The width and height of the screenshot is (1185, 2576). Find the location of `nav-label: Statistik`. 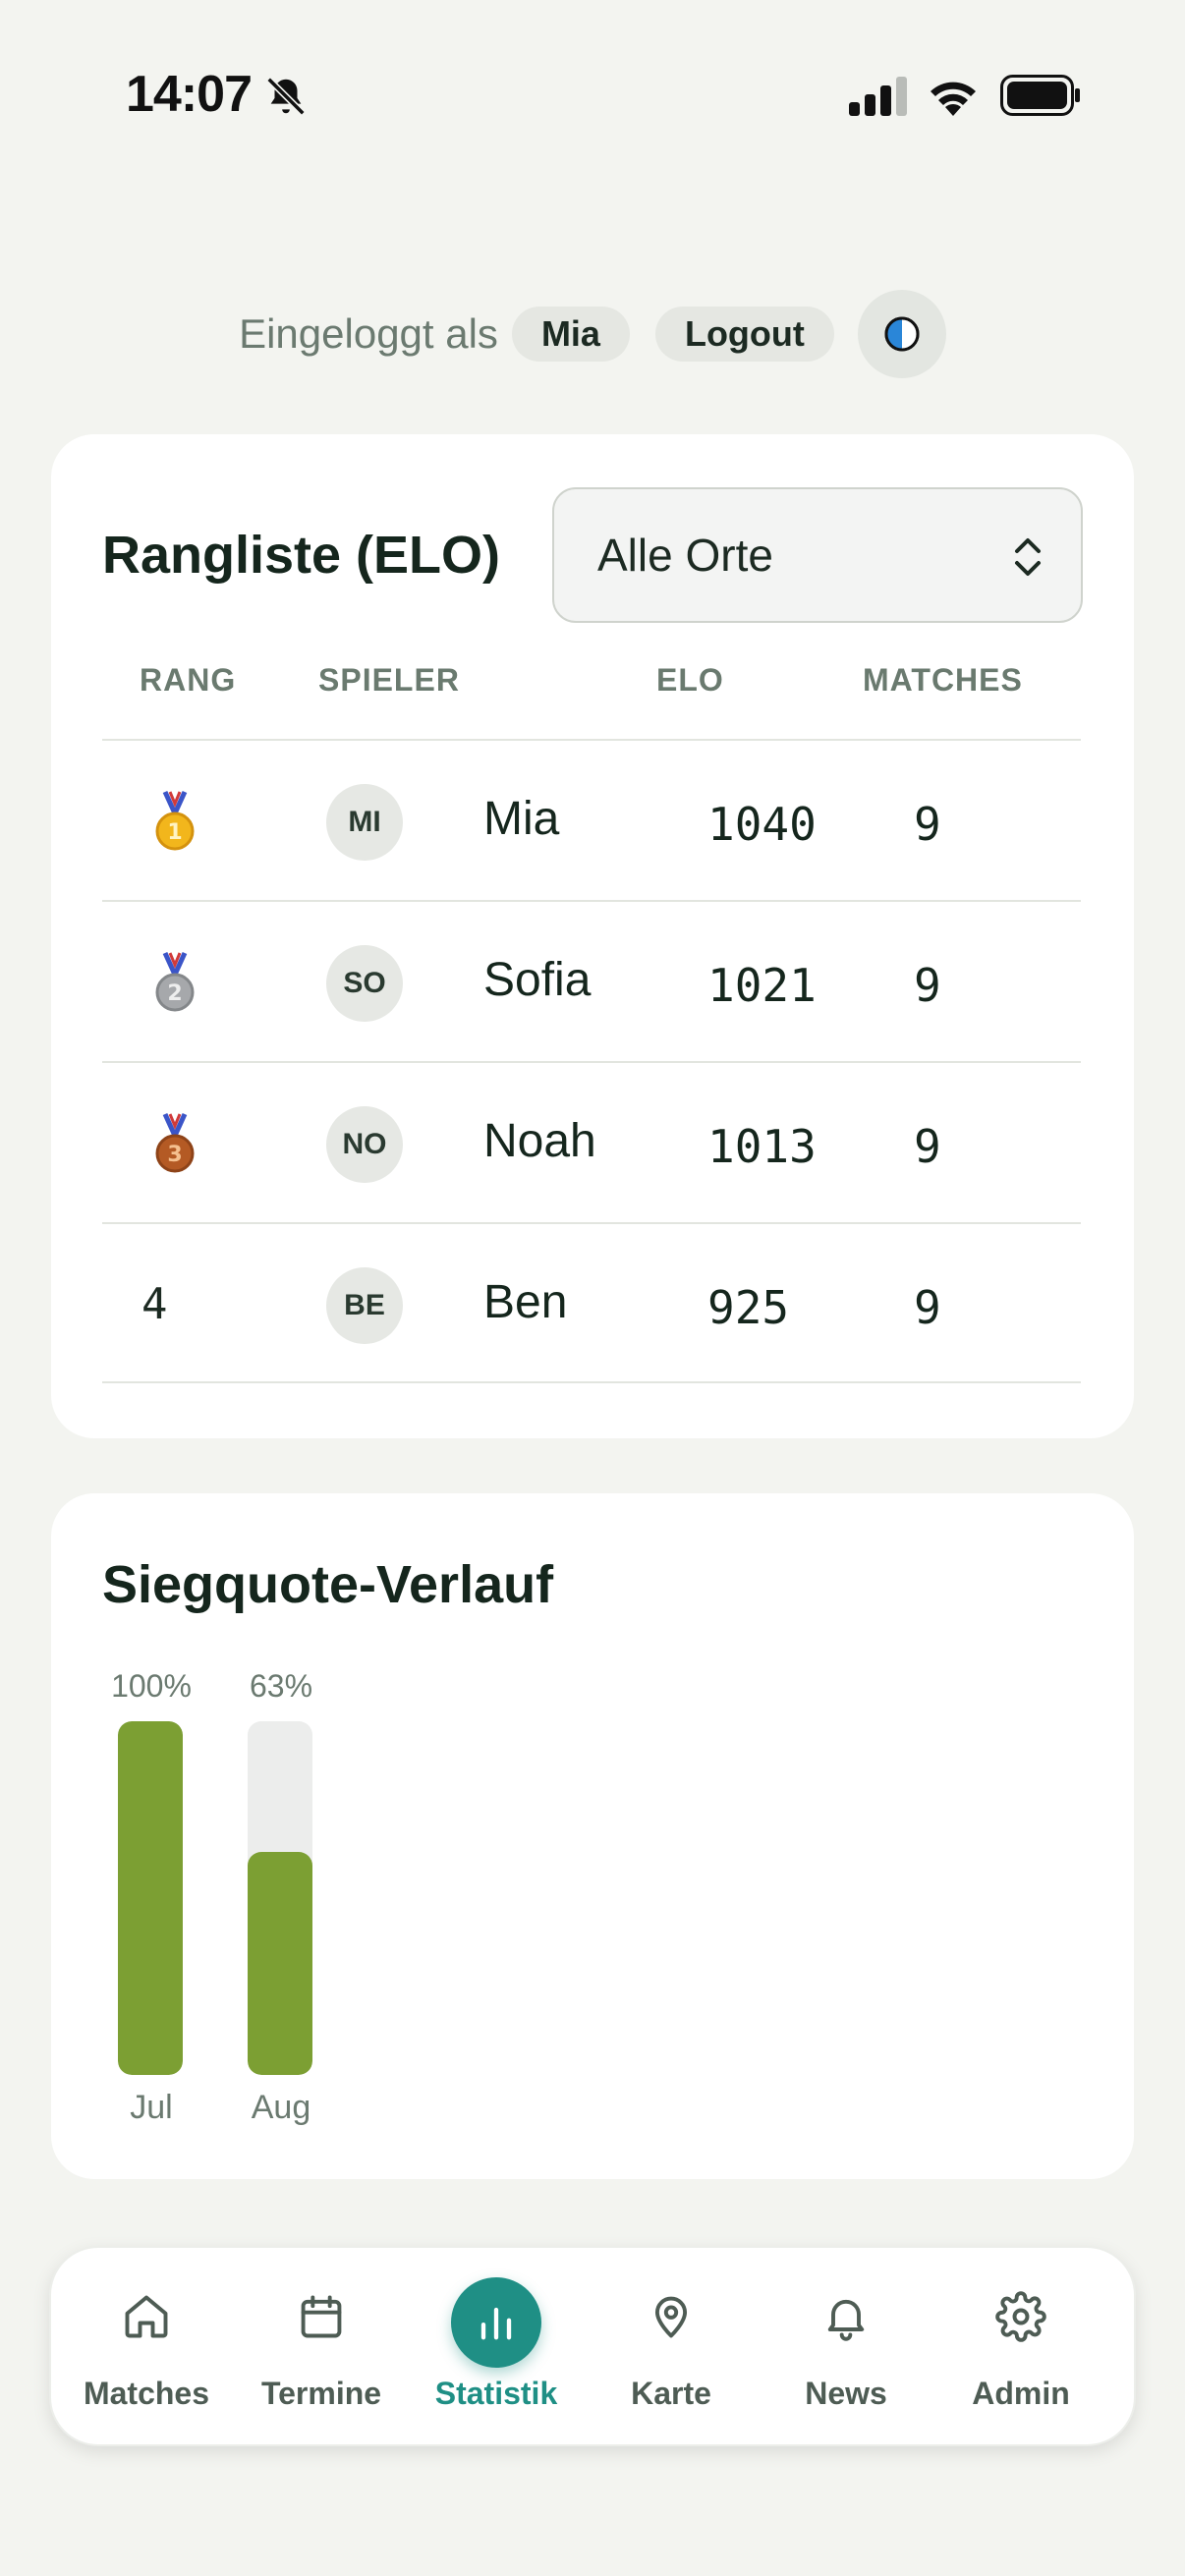

nav-label: Statistik is located at coordinates (496, 2393).